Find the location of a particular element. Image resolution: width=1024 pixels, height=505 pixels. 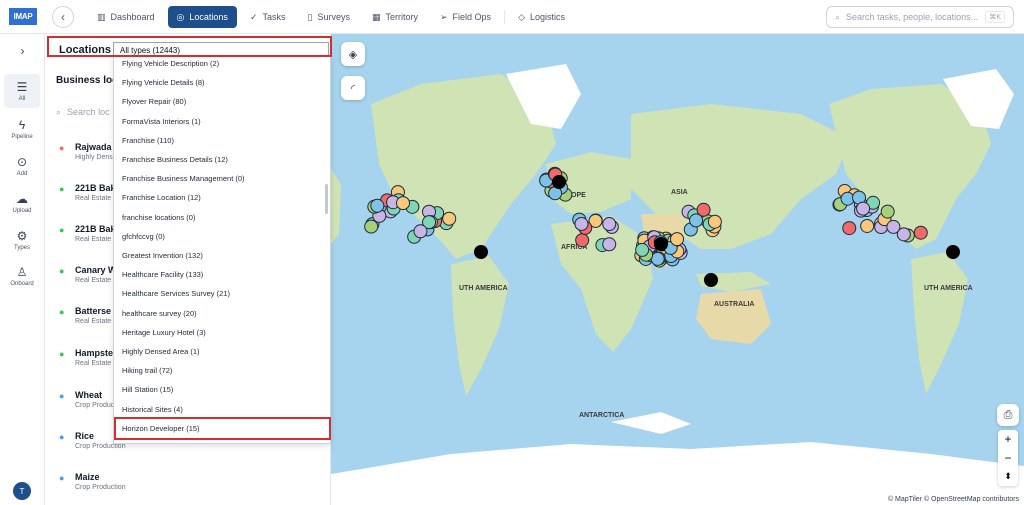

dropdown-option: Franchise Location (12) is located at coordinates (161, 197).